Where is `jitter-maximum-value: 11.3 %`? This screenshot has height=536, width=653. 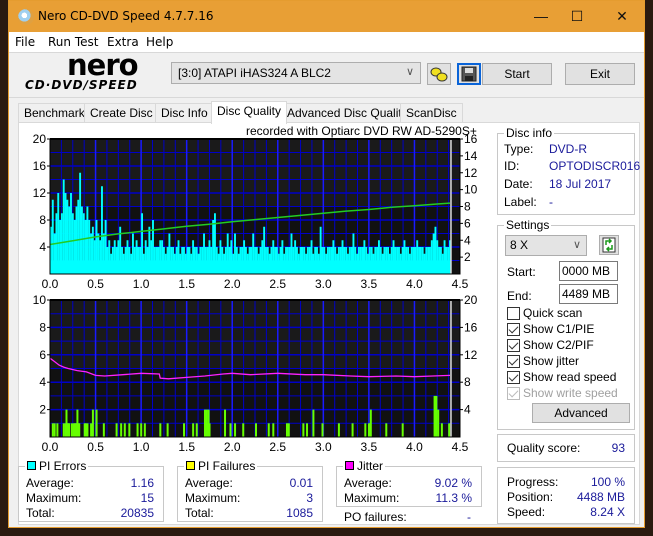
jitter-maximum-value: 11.3 % is located at coordinates (453, 498).